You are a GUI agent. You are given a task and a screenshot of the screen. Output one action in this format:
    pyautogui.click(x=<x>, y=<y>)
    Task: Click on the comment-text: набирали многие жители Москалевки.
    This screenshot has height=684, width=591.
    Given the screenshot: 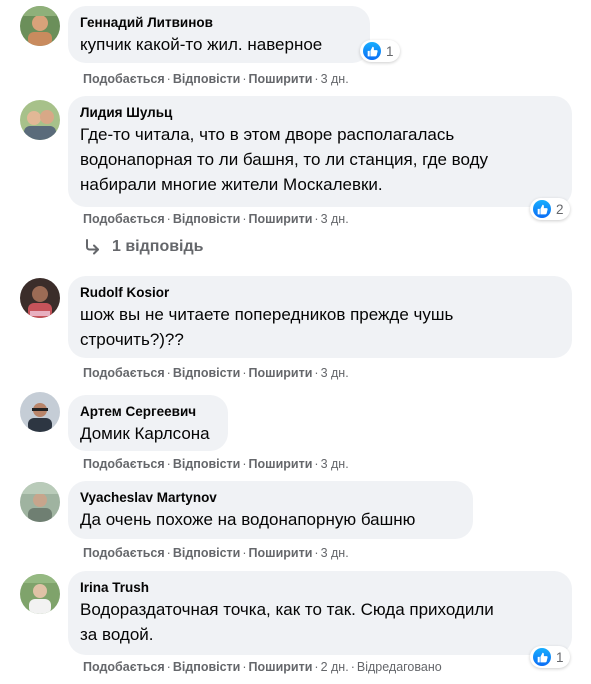 What is the action you would take?
    pyautogui.click(x=231, y=184)
    